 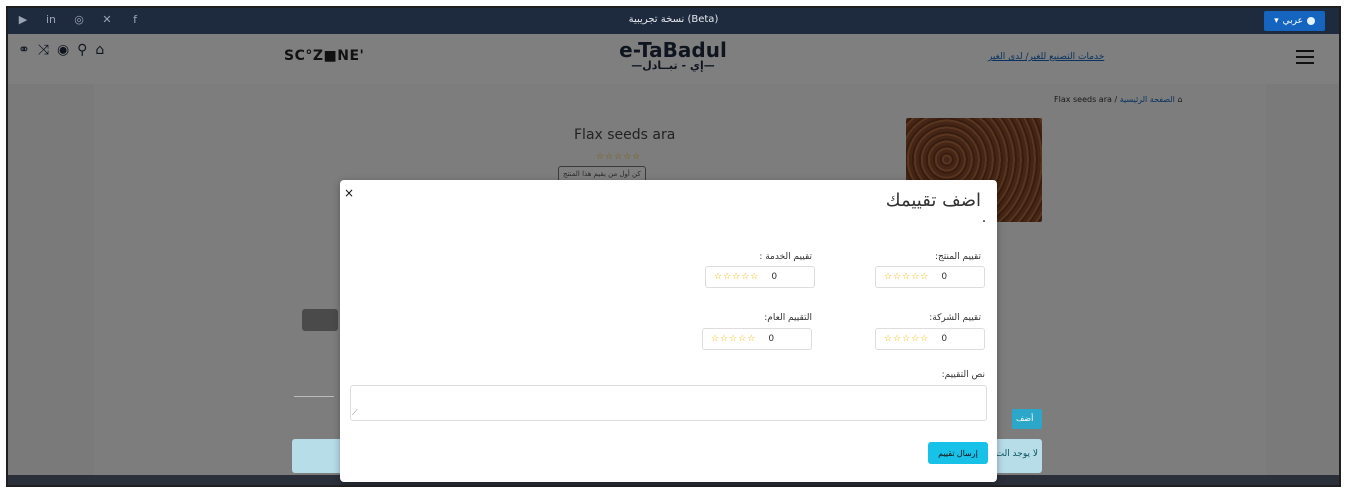 What do you see at coordinates (930, 277) in the screenshot?
I see `product-rating-input: ☆☆☆☆☆ 0` at bounding box center [930, 277].